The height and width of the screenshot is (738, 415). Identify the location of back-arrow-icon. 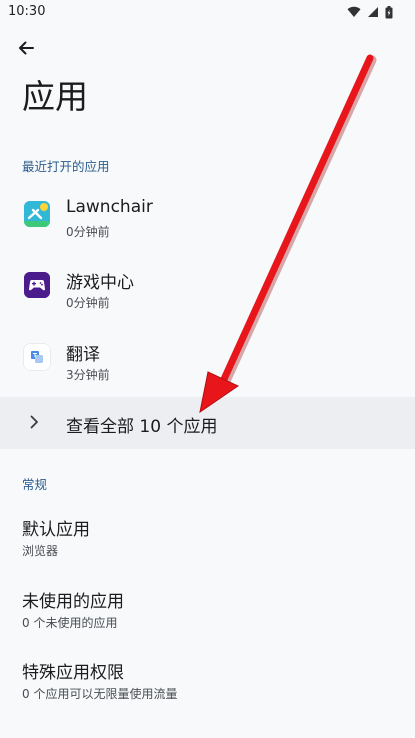
(26, 48).